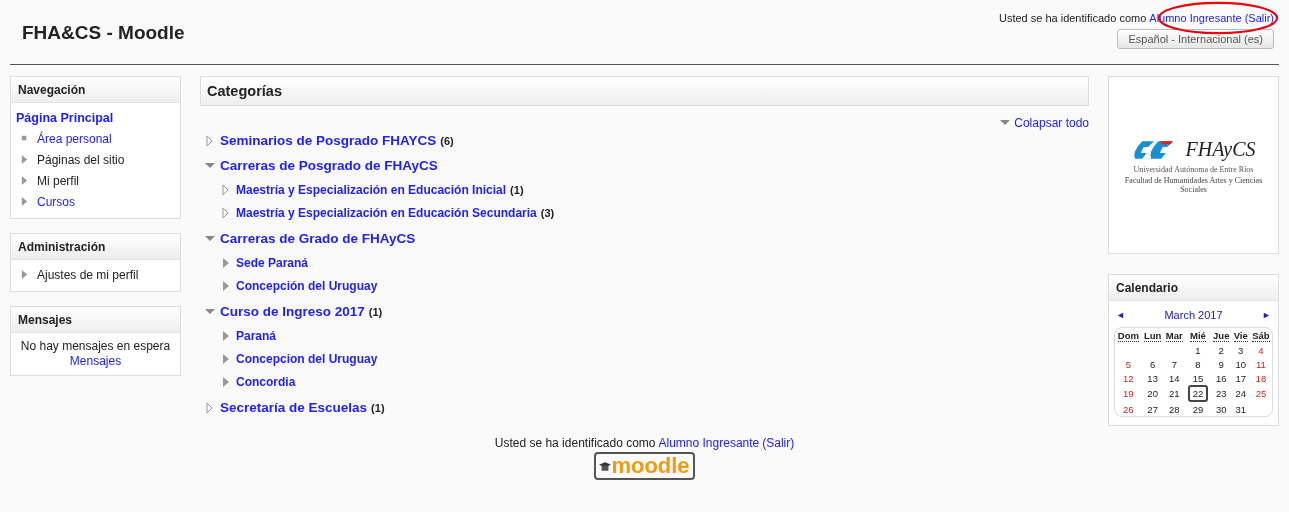 This screenshot has height=512, width=1289. I want to click on block-title: Mensajes, so click(45, 320).